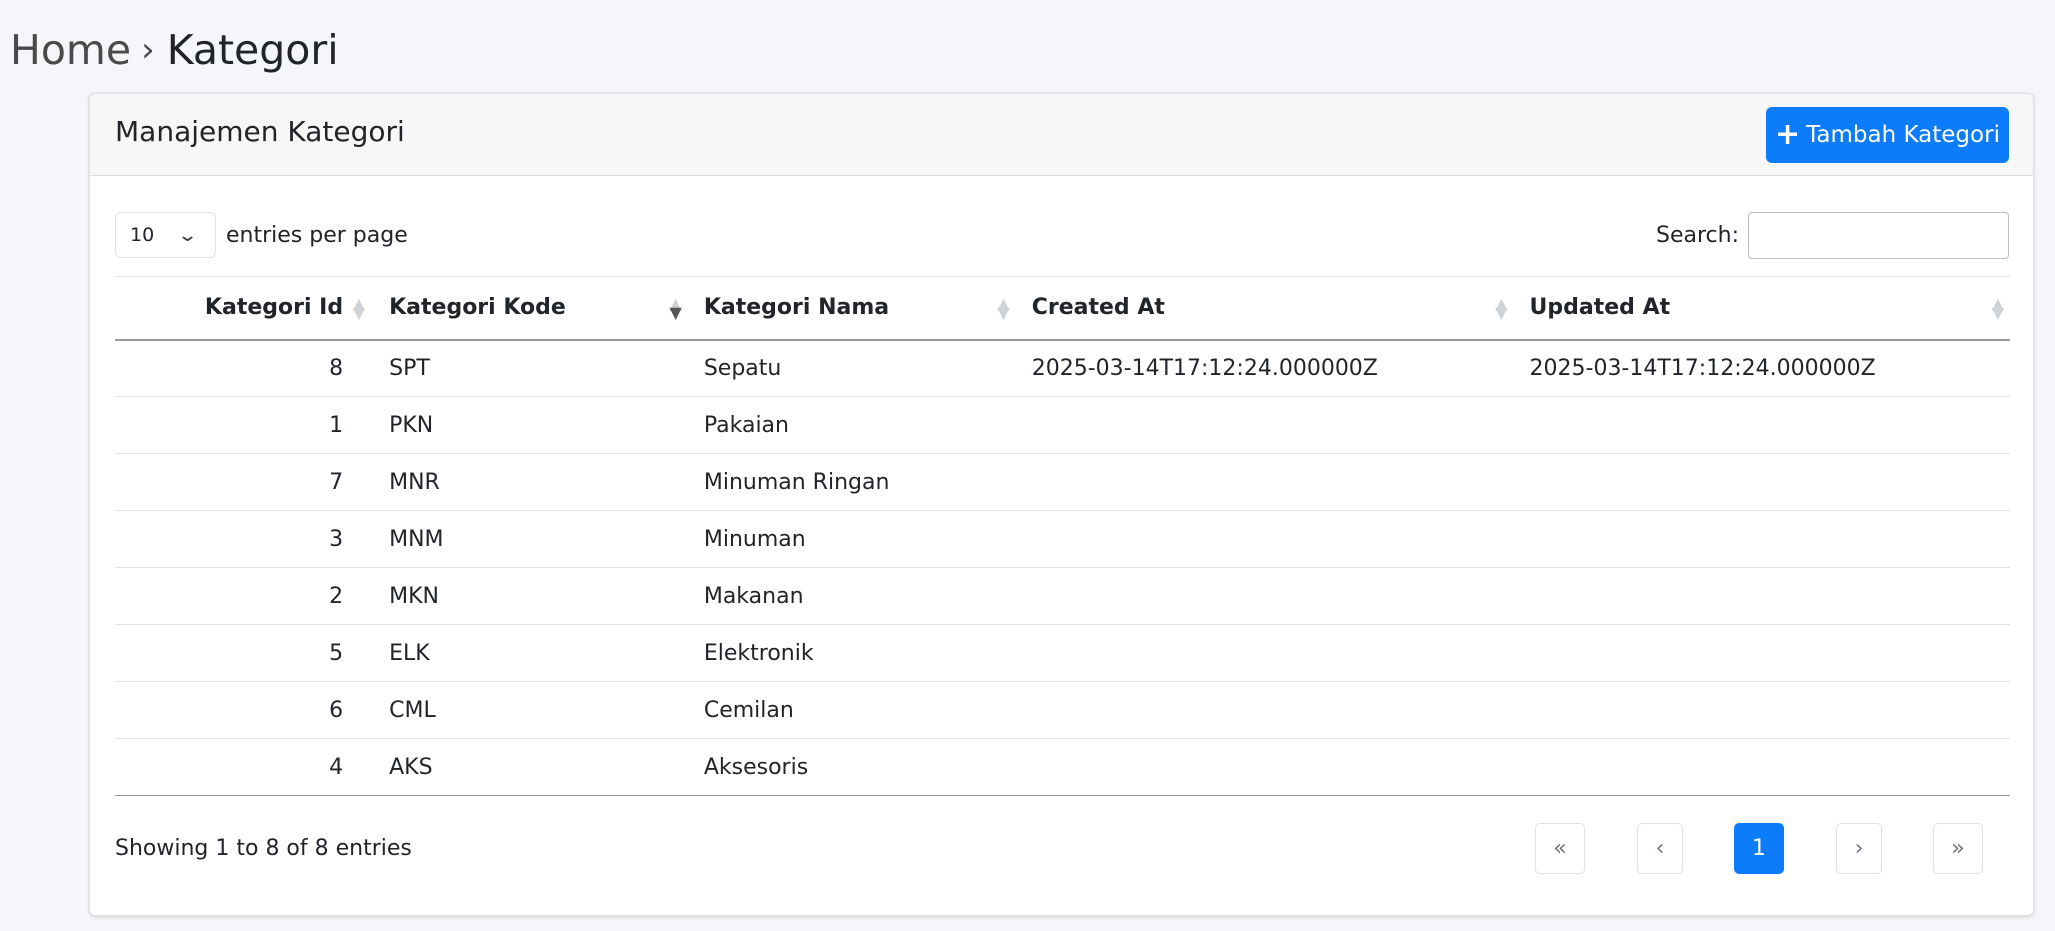  What do you see at coordinates (336, 596) in the screenshot?
I see `cell-kategori-id: 2` at bounding box center [336, 596].